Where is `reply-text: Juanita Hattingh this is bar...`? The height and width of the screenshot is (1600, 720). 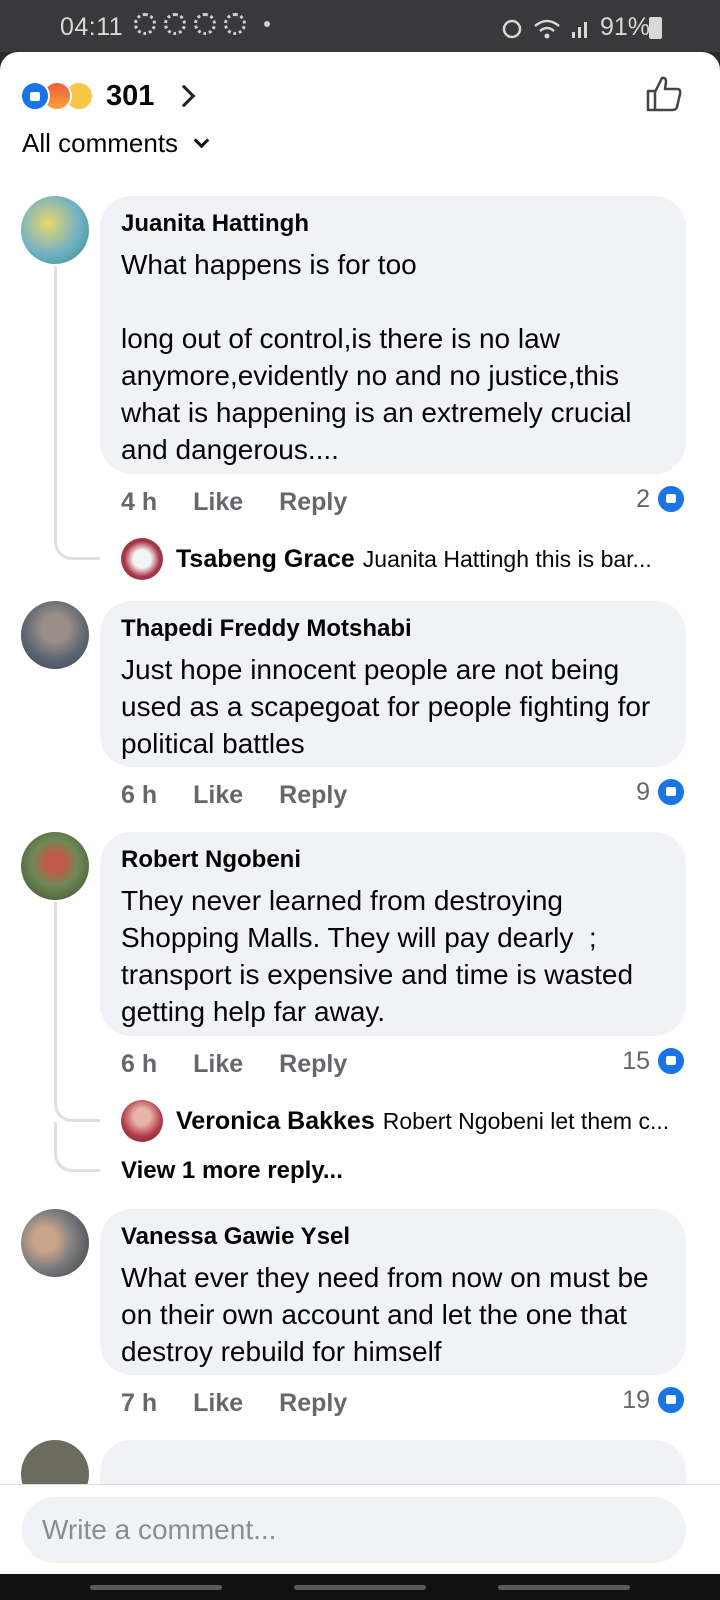 reply-text: Juanita Hattingh this is bar... is located at coordinates (507, 559).